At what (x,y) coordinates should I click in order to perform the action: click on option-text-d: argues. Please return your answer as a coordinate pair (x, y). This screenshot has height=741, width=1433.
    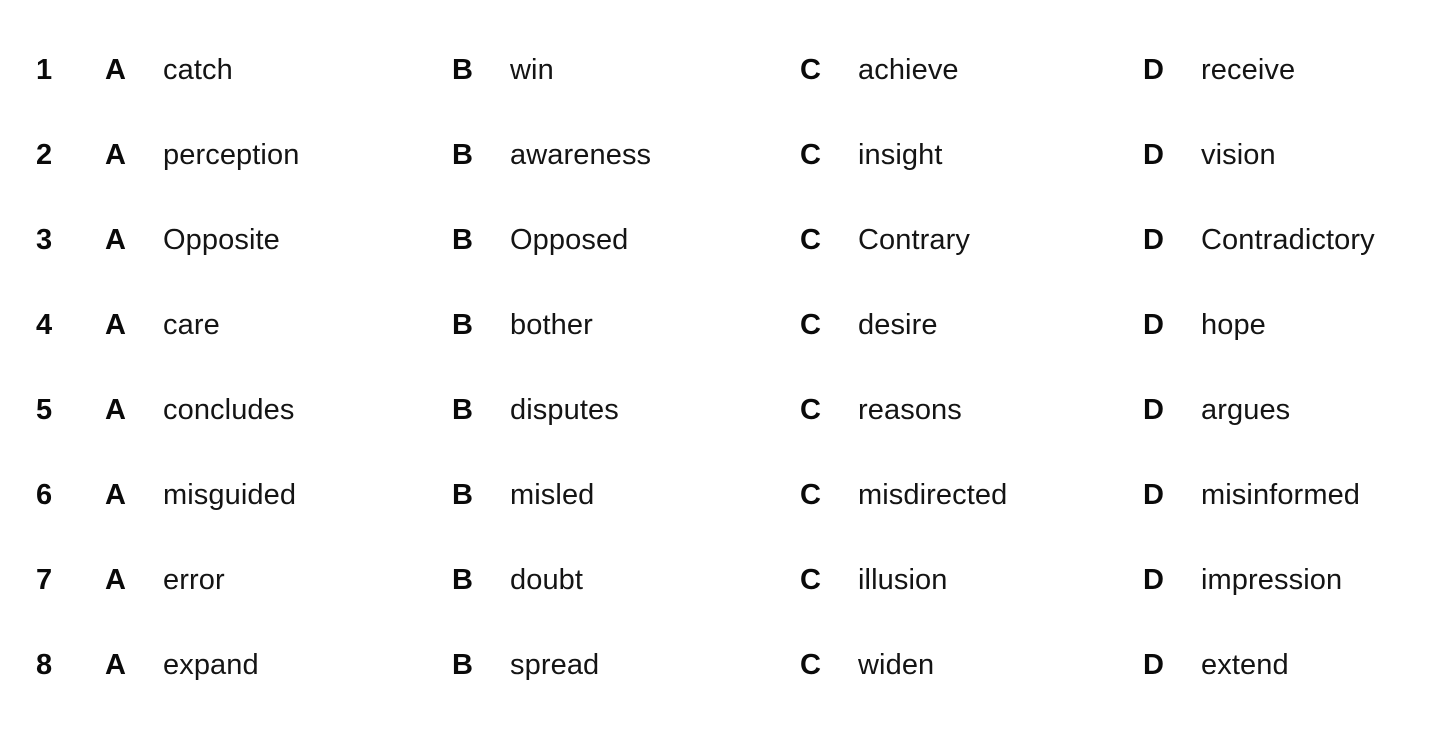
    Looking at the image, I should click on (1246, 410).